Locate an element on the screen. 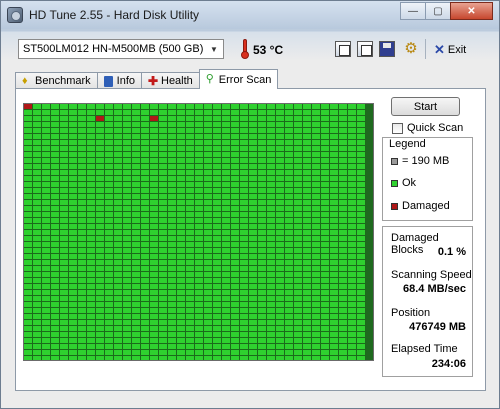  info-icon is located at coordinates (108, 81).